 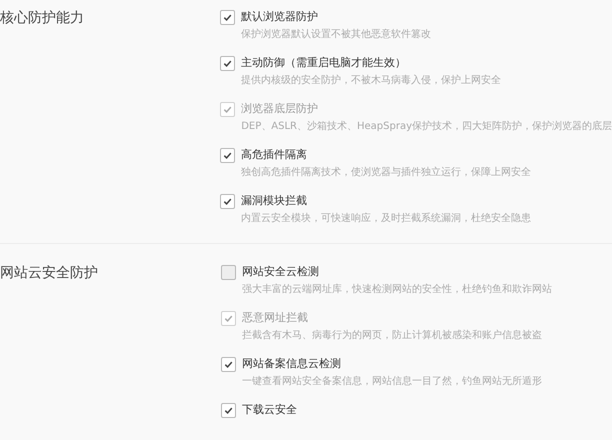 I want to click on option-description: 内置云安全模块，可快速响应，及时拦截系统漏洞，杜绝安全隐患, so click(x=386, y=218).